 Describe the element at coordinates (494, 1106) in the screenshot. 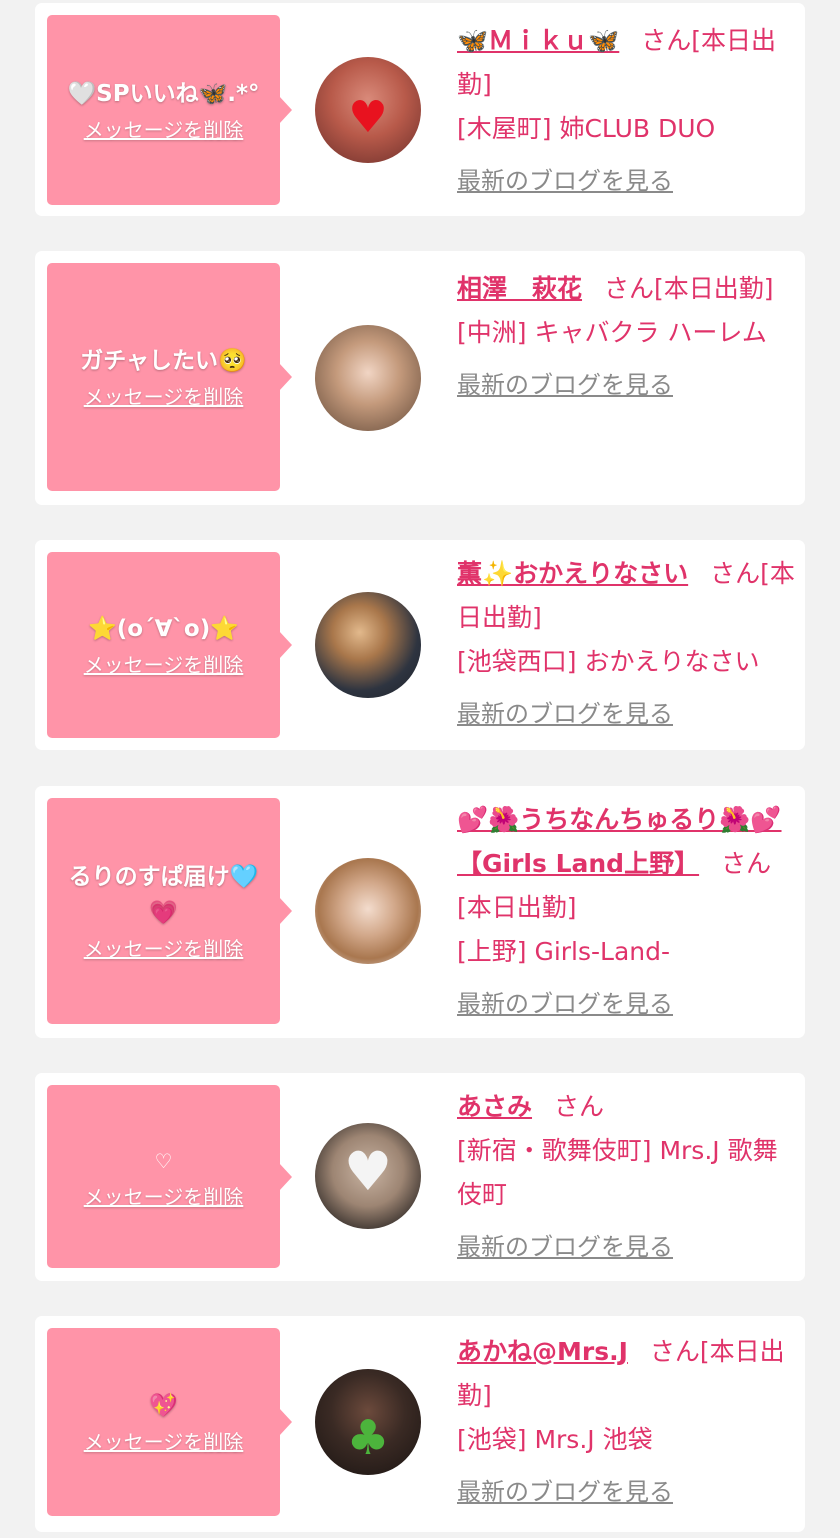

I see `cast-name-link: あさみ` at that location.